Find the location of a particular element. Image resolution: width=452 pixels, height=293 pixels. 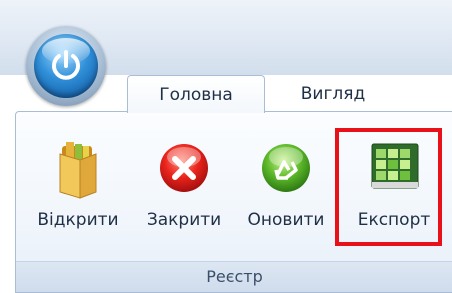

refresh-icon is located at coordinates (286, 168).